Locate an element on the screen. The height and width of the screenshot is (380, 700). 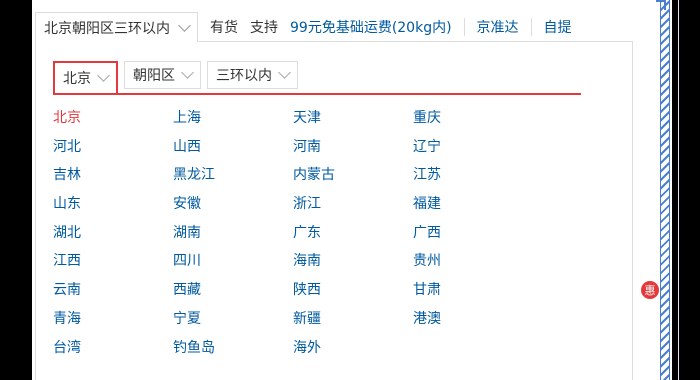
region-option: 浙江 is located at coordinates (353, 208).